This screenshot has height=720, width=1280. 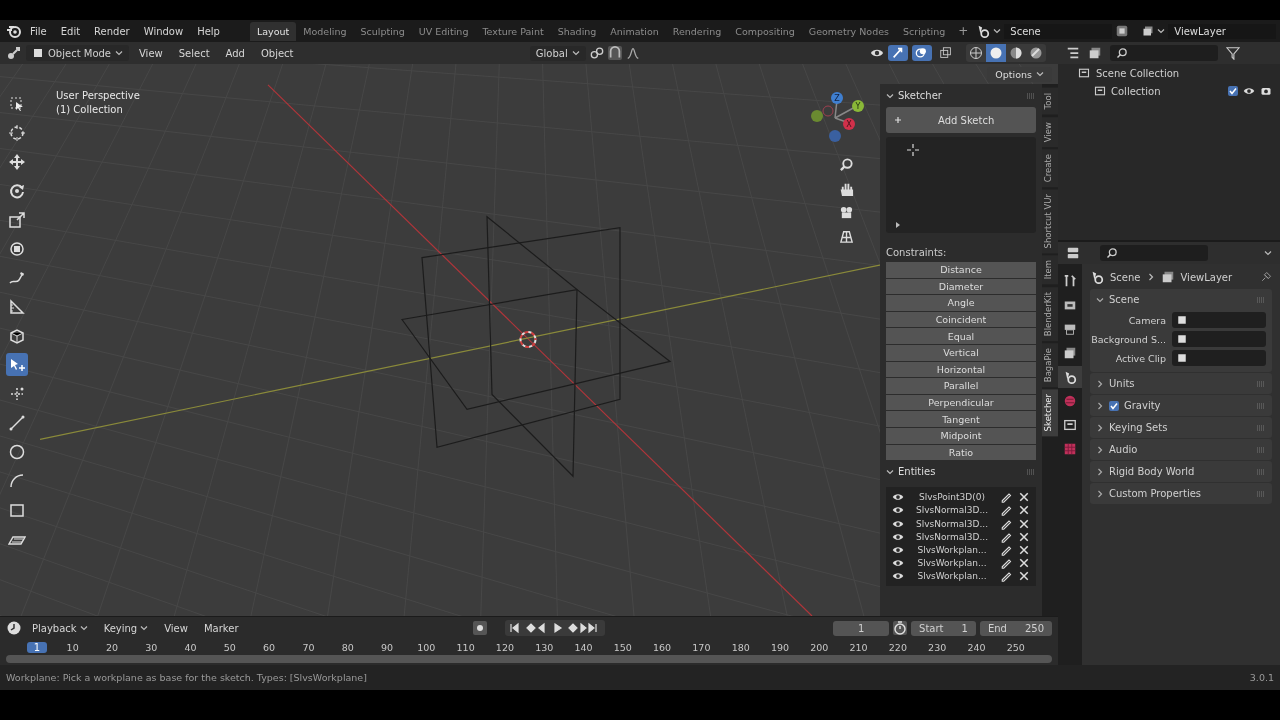 I want to click on sidebar-tab: Item, so click(x=1050, y=270).